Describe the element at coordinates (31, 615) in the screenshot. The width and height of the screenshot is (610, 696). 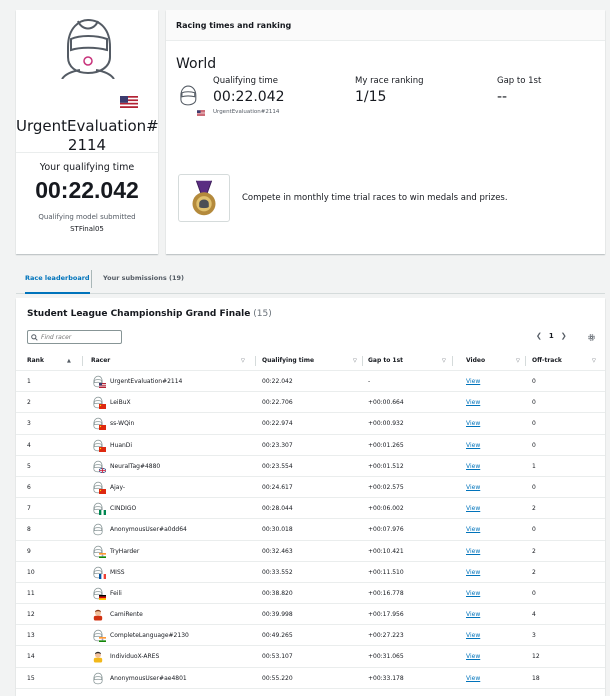
I see `rank-cell: 12` at that location.